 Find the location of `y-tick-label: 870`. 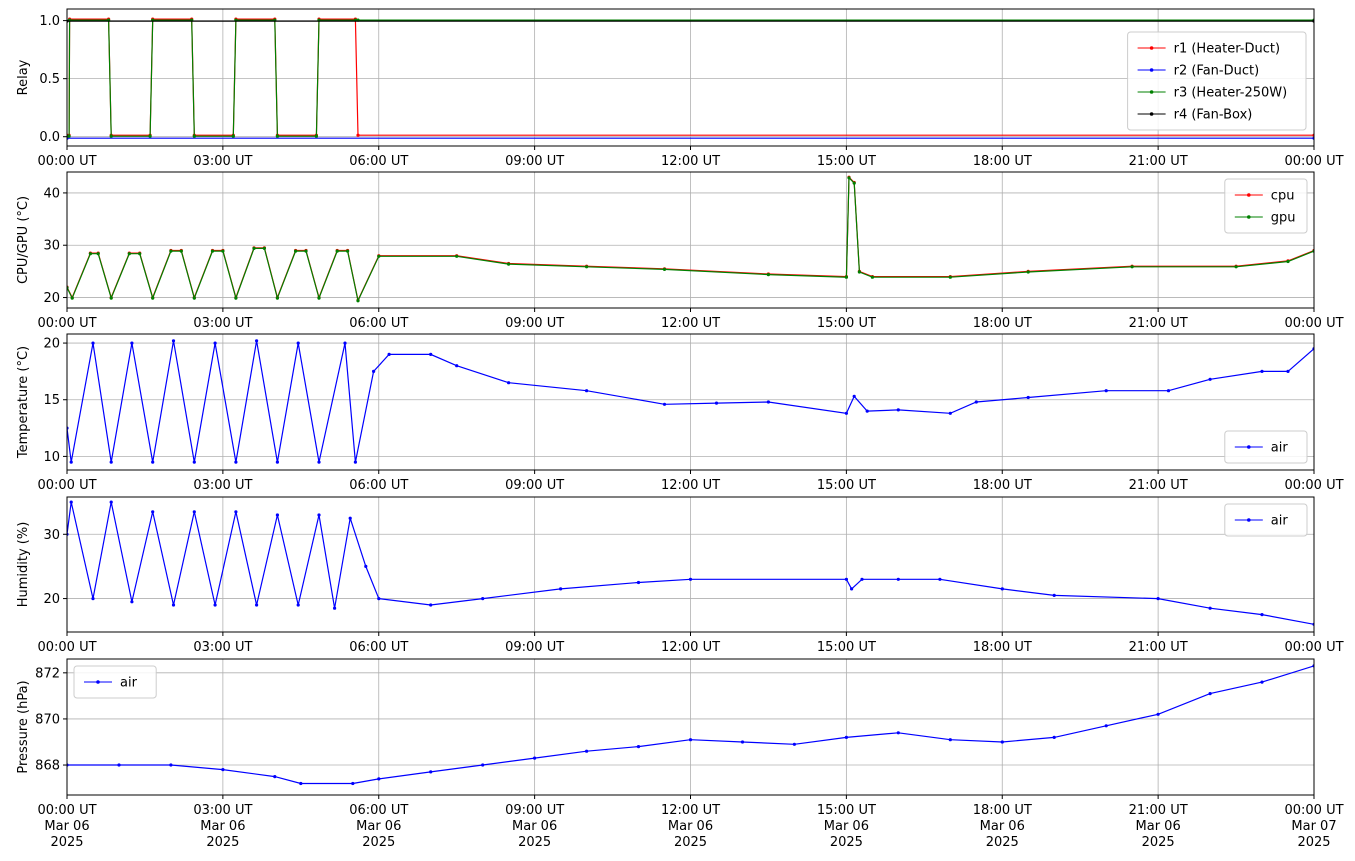

y-tick-label: 870 is located at coordinates (47, 719).